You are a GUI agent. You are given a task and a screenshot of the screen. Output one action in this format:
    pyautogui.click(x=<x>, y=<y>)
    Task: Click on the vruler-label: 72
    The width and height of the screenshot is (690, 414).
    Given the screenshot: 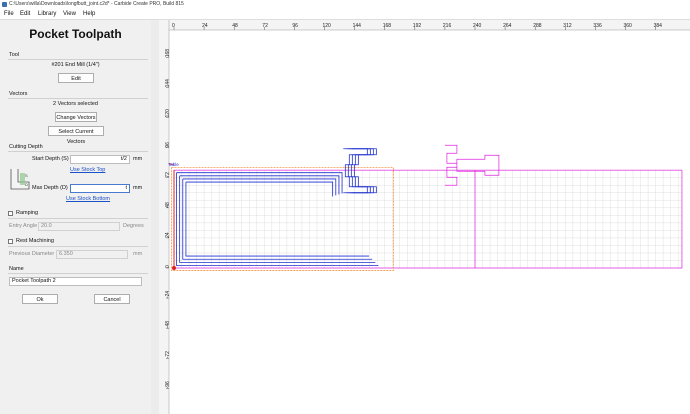 What is the action you would take?
    pyautogui.click(x=168, y=175)
    